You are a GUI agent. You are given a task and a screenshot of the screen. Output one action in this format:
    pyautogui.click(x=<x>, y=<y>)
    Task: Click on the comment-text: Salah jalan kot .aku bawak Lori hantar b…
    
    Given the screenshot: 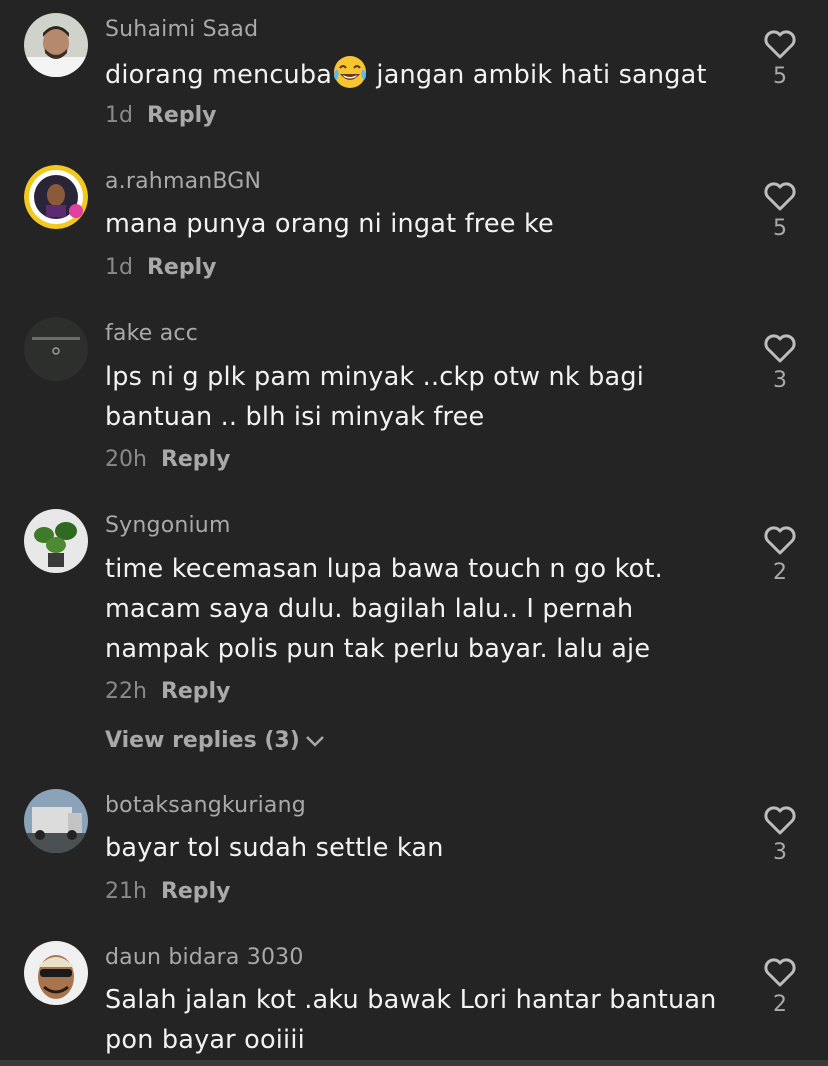 What is the action you would take?
    pyautogui.click(x=411, y=1020)
    